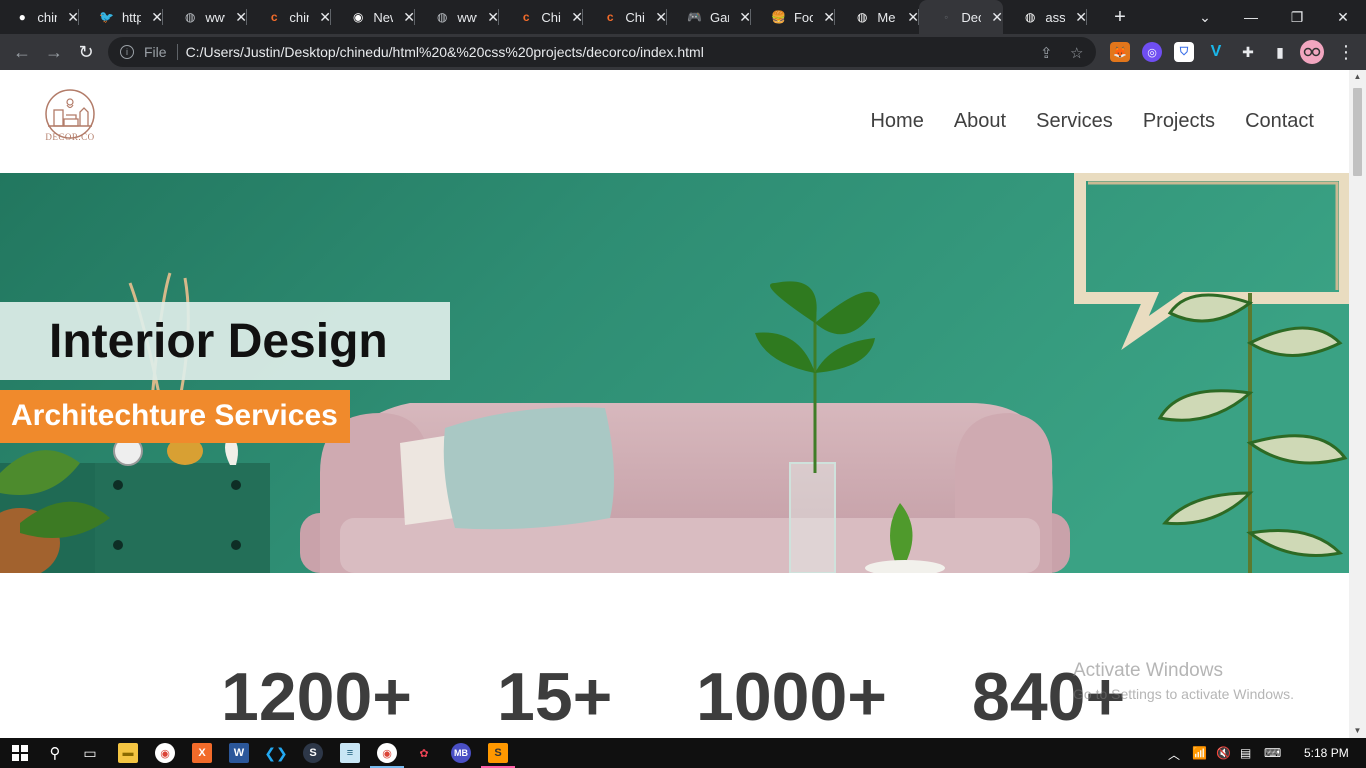  Describe the element at coordinates (350, 753) in the screenshot. I see `notepad-icon: ≡` at that location.